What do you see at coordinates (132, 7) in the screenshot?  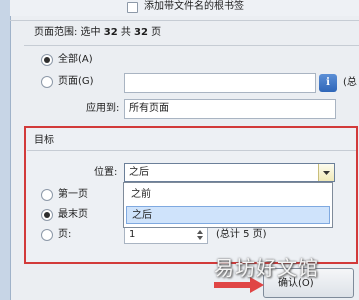 I see `add-root-bookmark-checkbox` at bounding box center [132, 7].